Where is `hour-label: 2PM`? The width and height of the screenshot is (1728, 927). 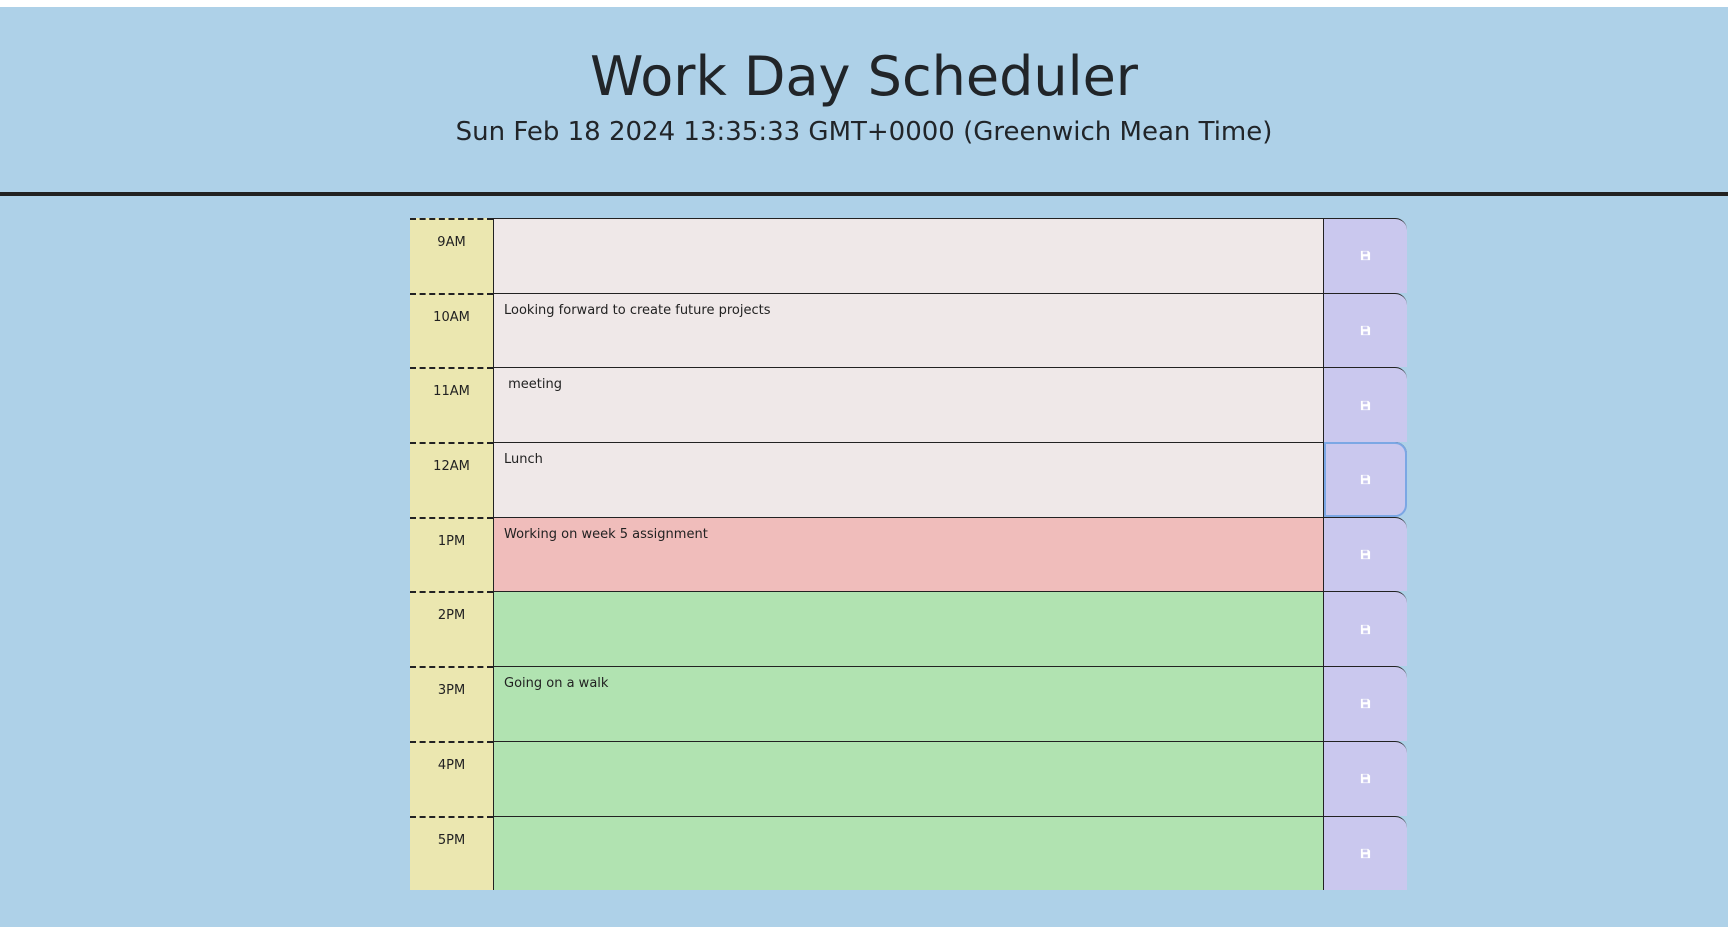 hour-label: 2PM is located at coordinates (451, 629).